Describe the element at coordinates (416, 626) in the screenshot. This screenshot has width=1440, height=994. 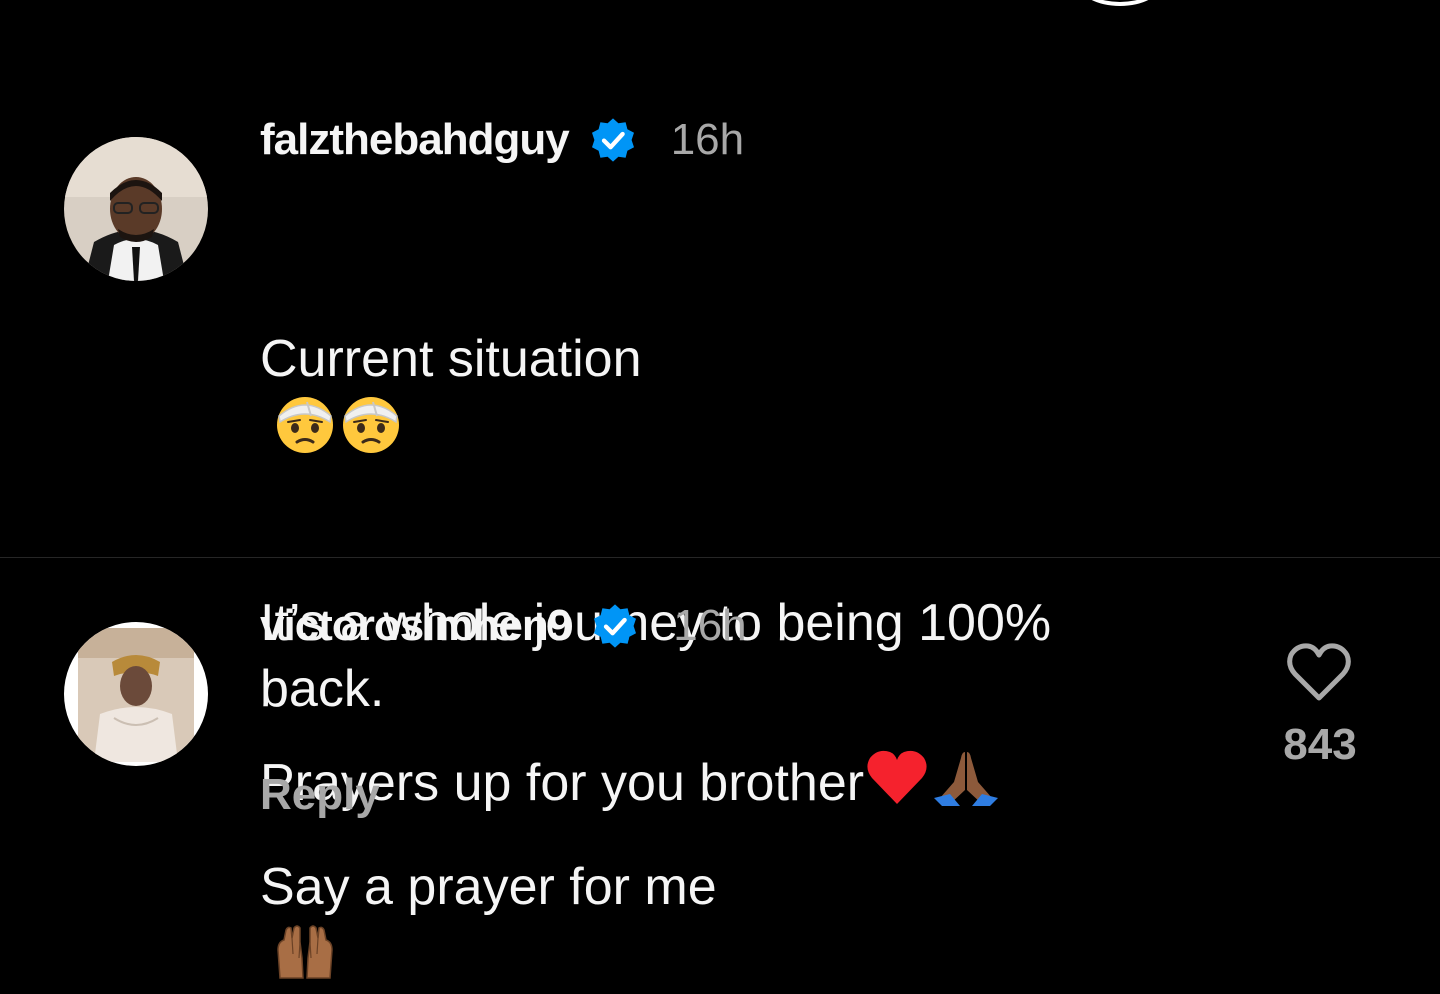
I see `username: victorosimhen9` at that location.